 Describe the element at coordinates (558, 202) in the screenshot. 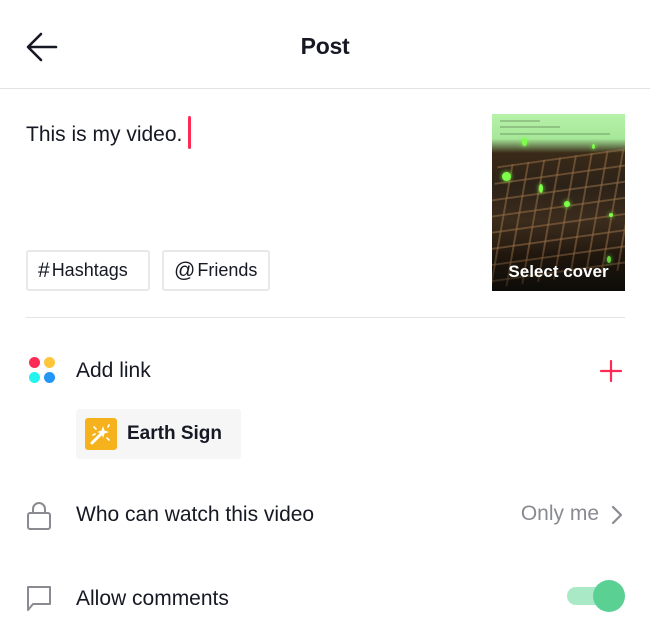

I see `select-cover-thumbnail: Select cover` at that location.